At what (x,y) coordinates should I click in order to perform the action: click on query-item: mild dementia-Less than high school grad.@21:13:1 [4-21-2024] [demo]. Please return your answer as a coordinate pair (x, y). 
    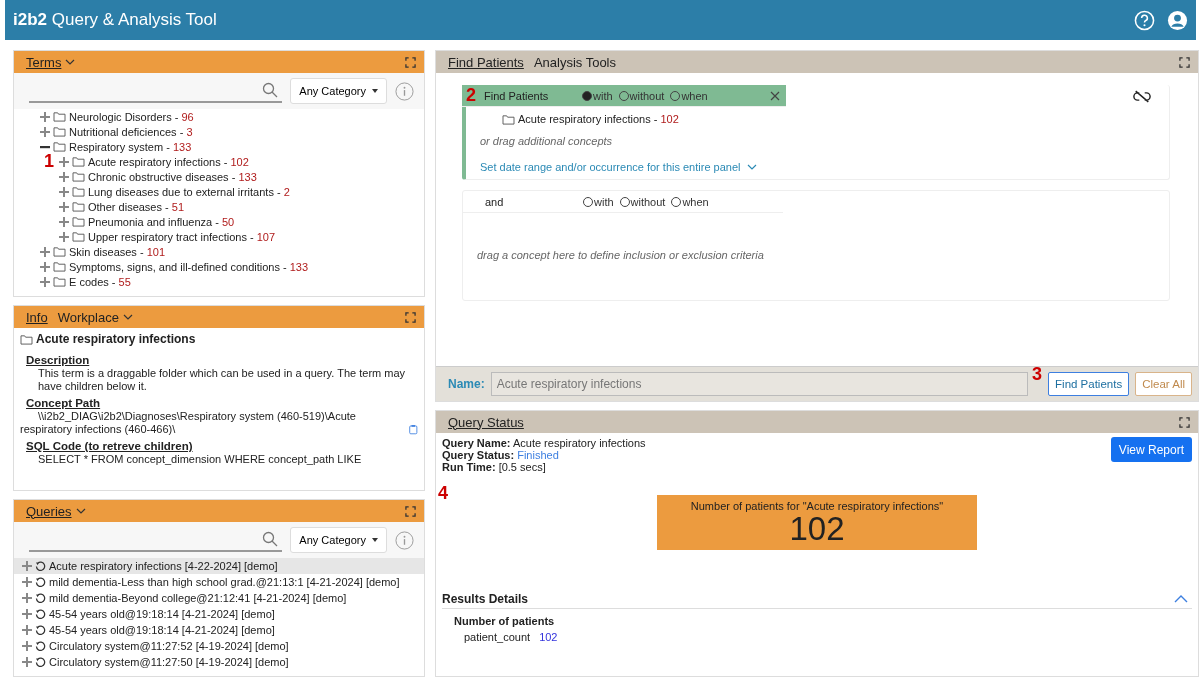
    Looking at the image, I should click on (219, 582).